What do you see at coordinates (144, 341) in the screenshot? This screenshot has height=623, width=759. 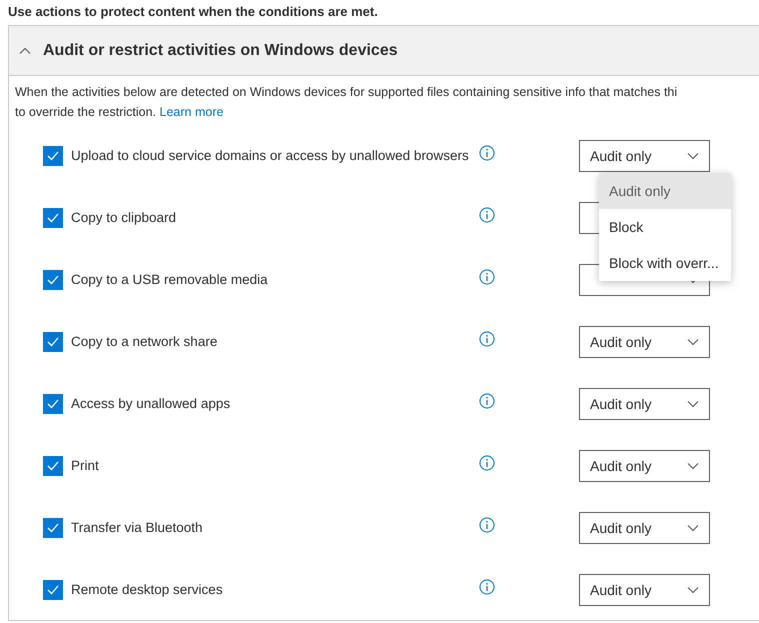 I see `activity-label: Copy to a network share` at bounding box center [144, 341].